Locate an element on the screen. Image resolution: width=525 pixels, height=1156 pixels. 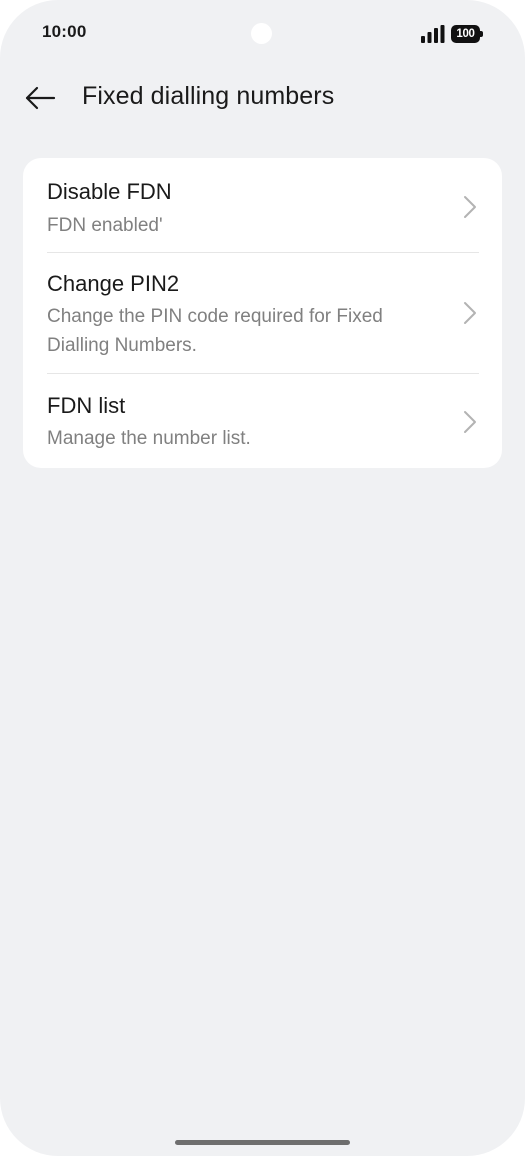
change-pin2-title: Change PIN2 is located at coordinates (113, 283).